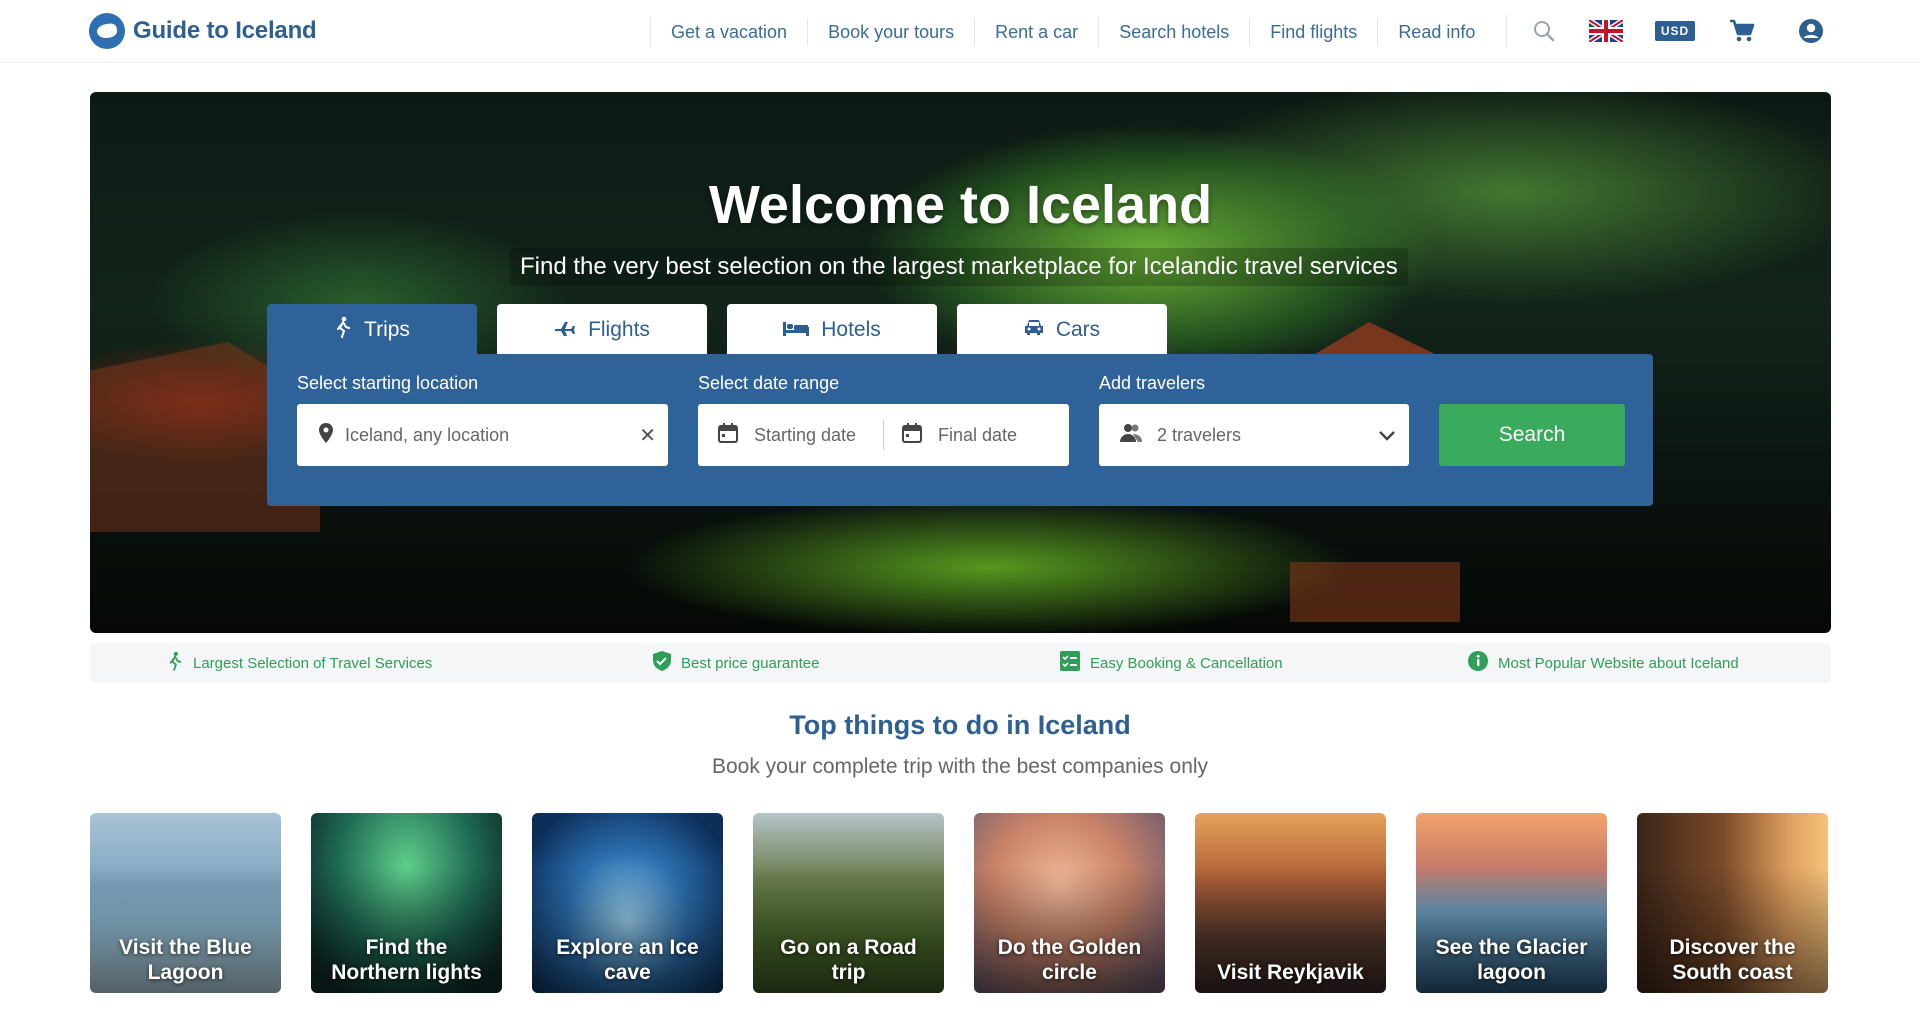 The width and height of the screenshot is (1920, 1027). What do you see at coordinates (960, 205) in the screenshot?
I see `hero-title: Welcome to Iceland` at bounding box center [960, 205].